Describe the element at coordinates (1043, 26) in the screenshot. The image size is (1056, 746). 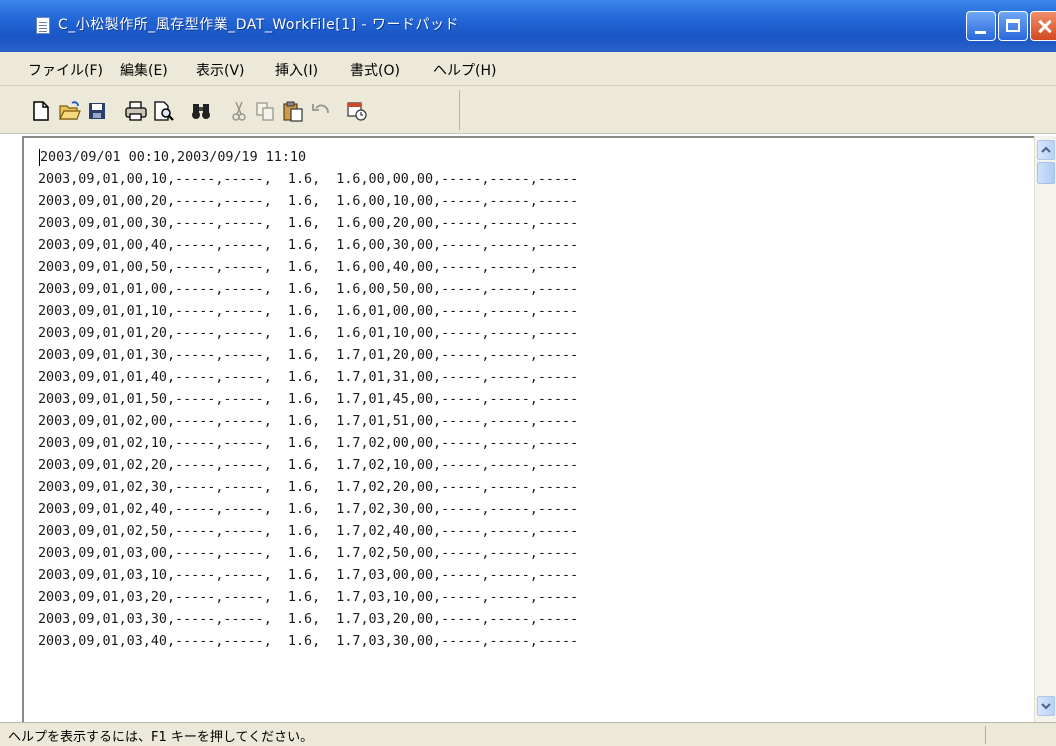
I see `close-button` at that location.